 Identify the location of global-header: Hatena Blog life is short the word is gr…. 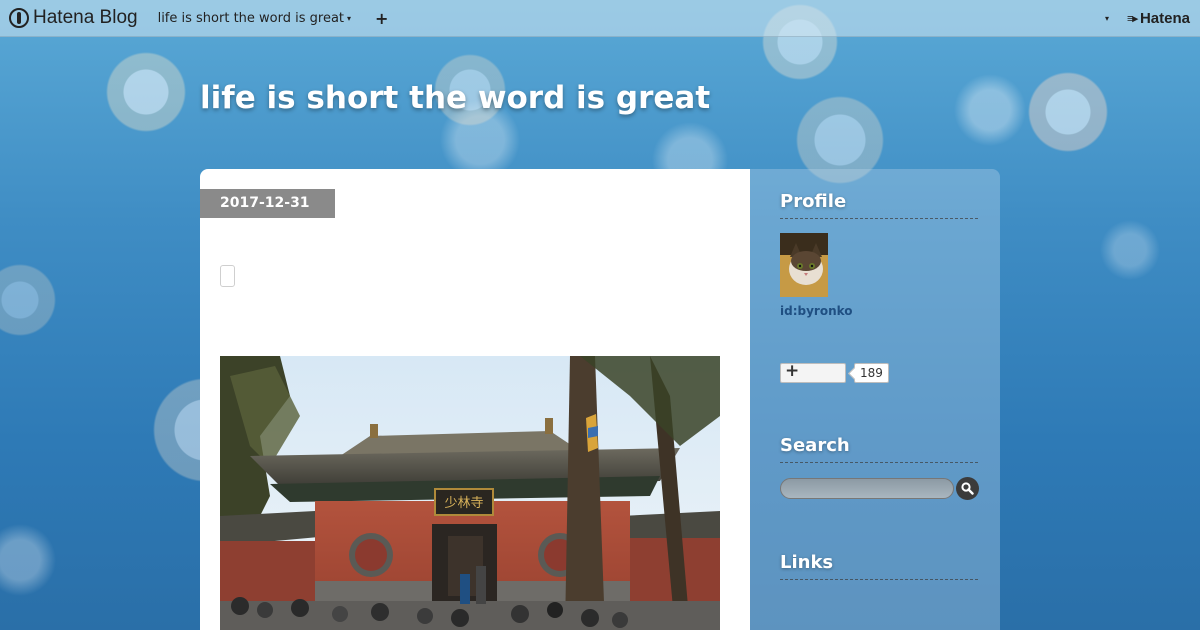
(600, 18).